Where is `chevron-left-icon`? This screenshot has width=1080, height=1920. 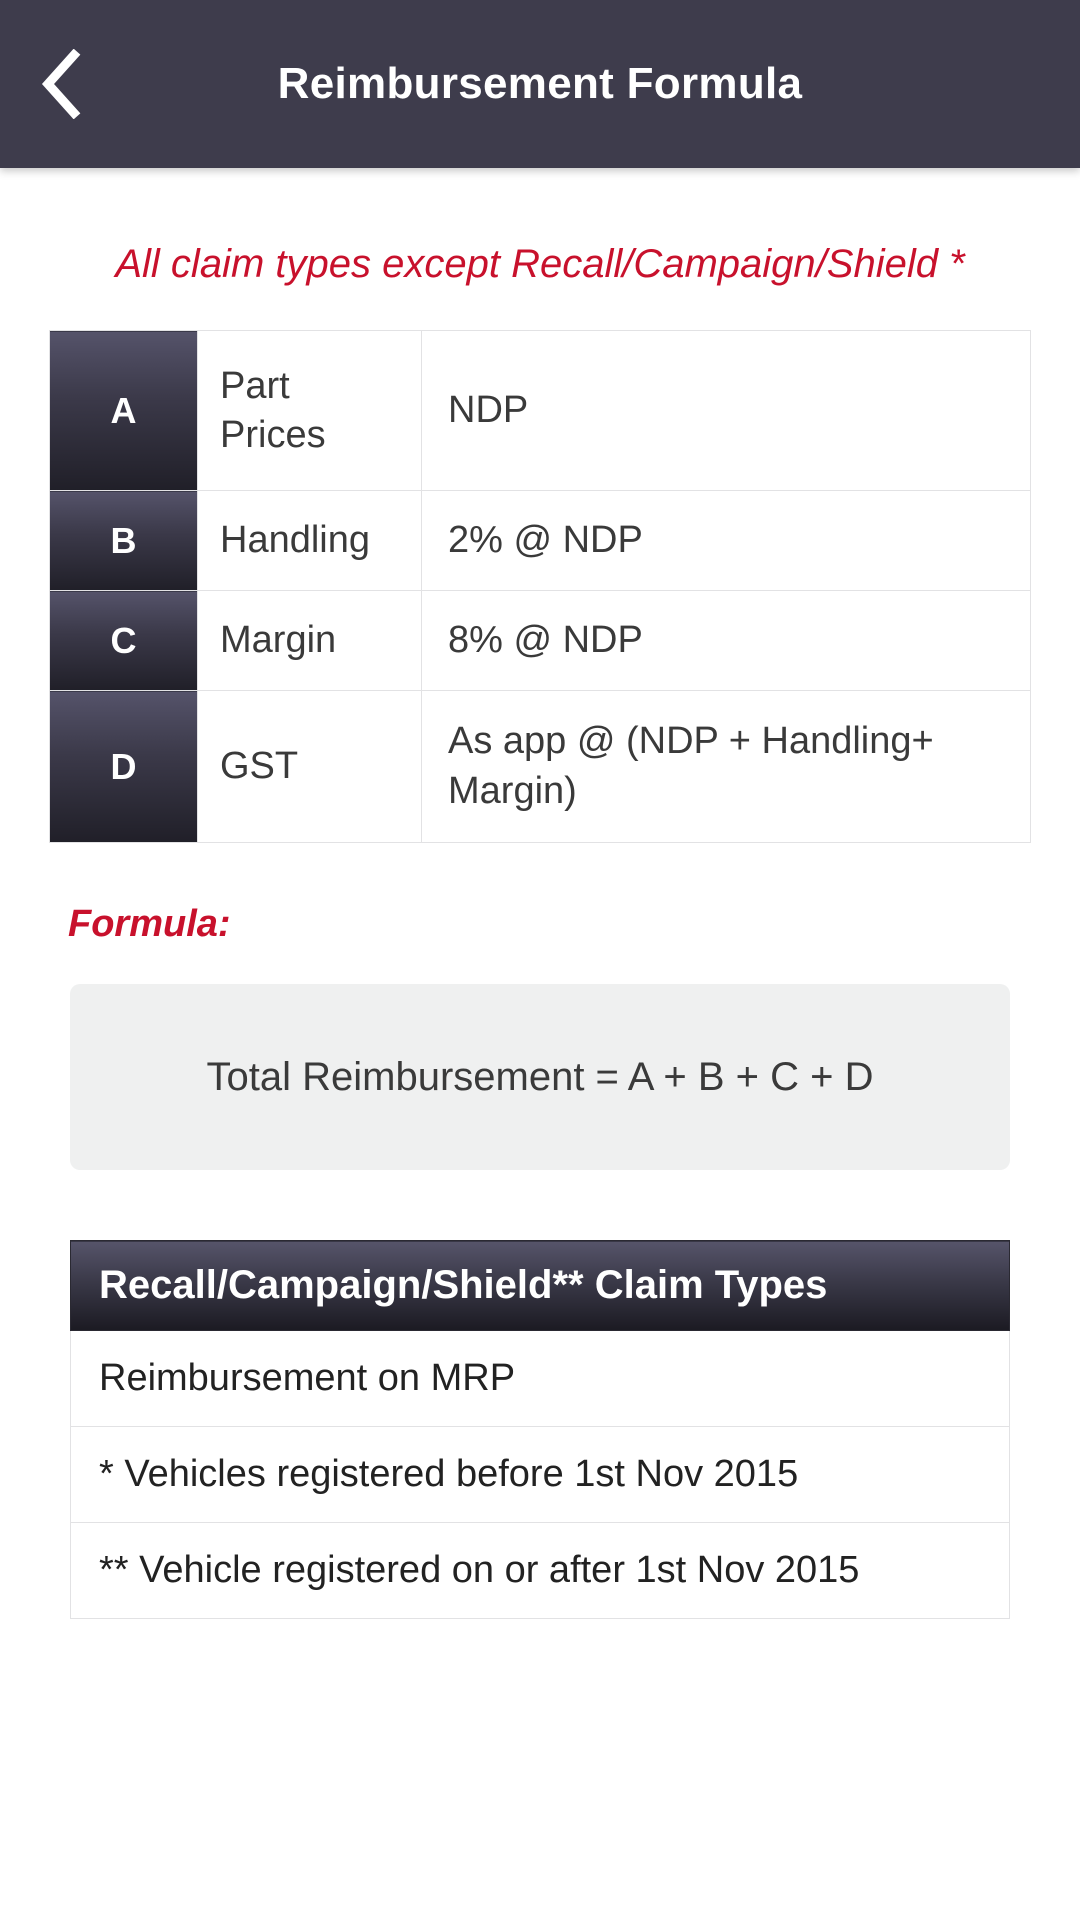 chevron-left-icon is located at coordinates (60, 84).